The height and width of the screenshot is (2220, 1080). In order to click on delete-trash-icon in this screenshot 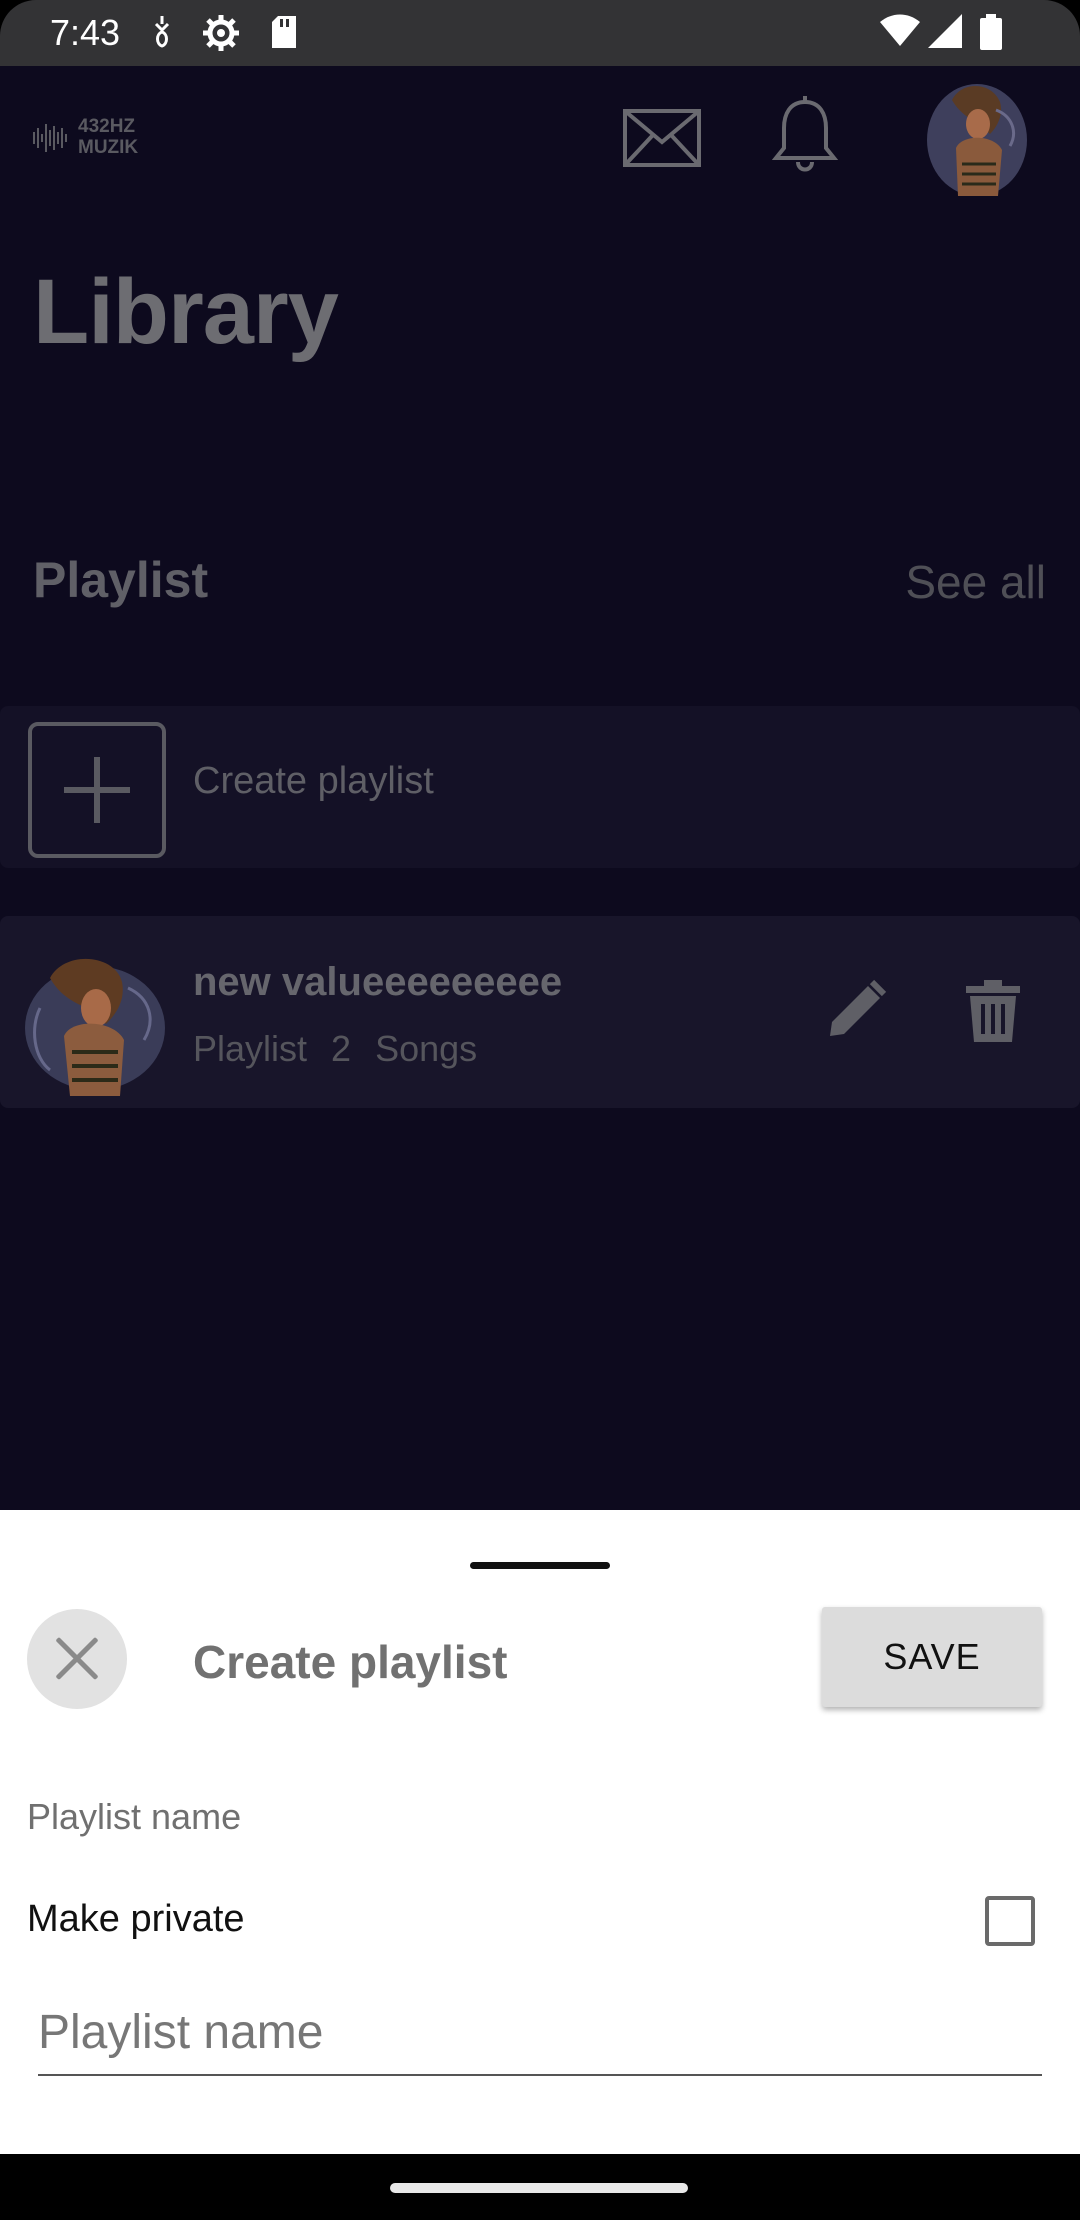, I will do `click(993, 1011)`.